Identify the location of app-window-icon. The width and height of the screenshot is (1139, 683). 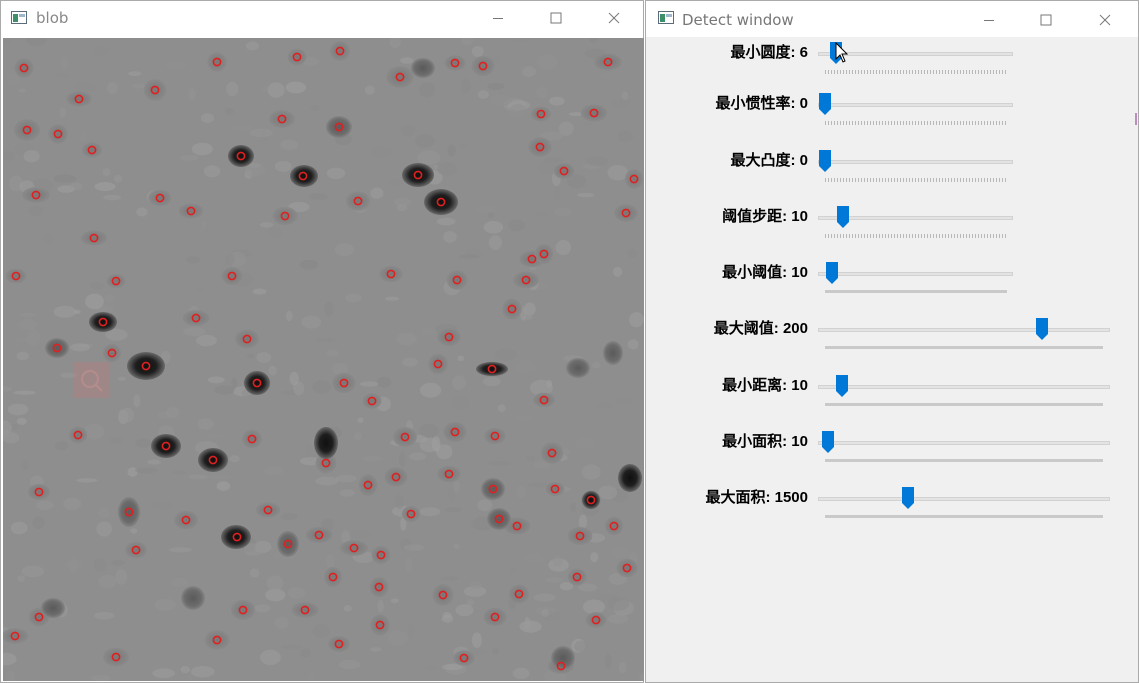
(666, 17).